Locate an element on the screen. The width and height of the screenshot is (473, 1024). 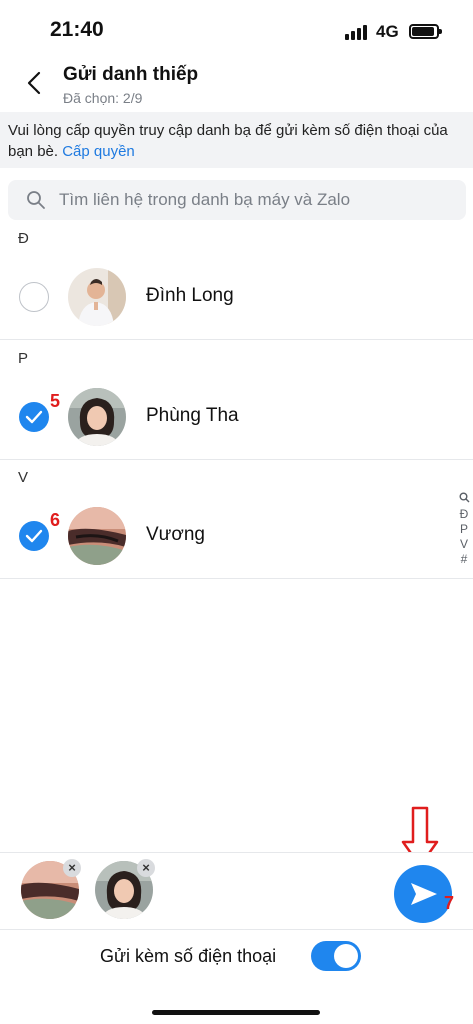
contact-row-dinh-long: Đình Long is located at coordinates (236, 297).